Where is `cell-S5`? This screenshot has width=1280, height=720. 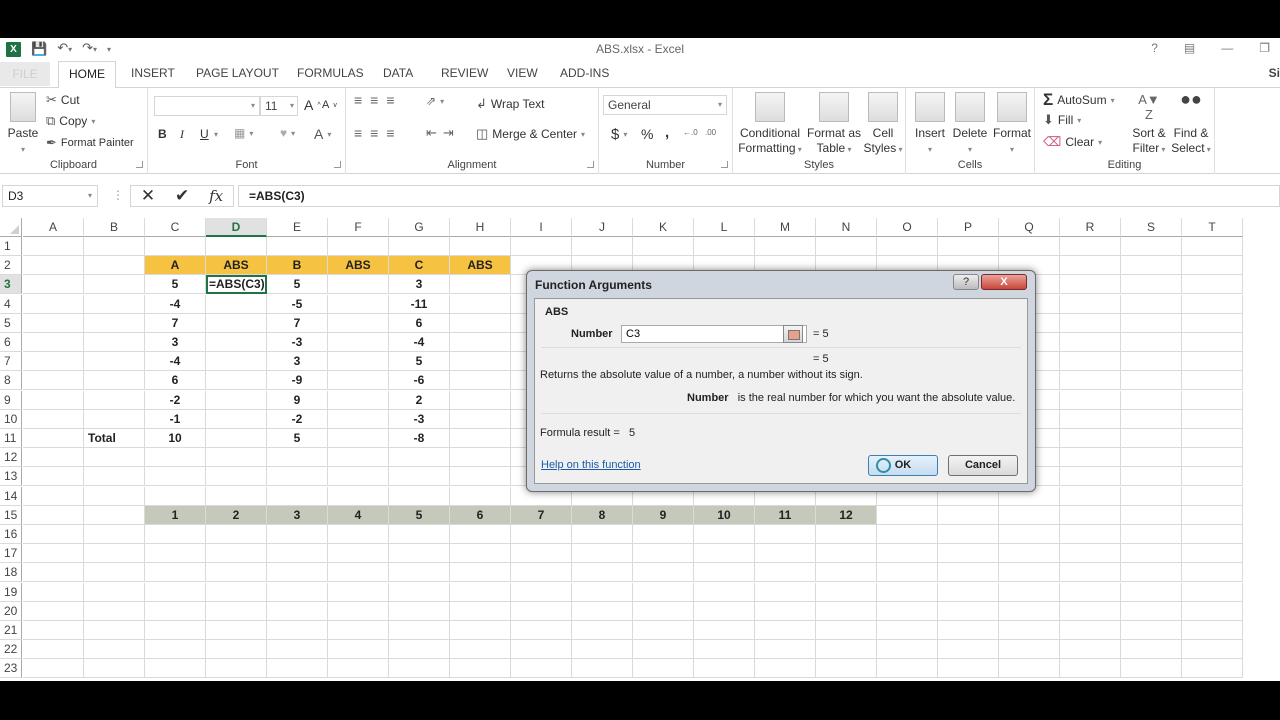 cell-S5 is located at coordinates (1151, 323).